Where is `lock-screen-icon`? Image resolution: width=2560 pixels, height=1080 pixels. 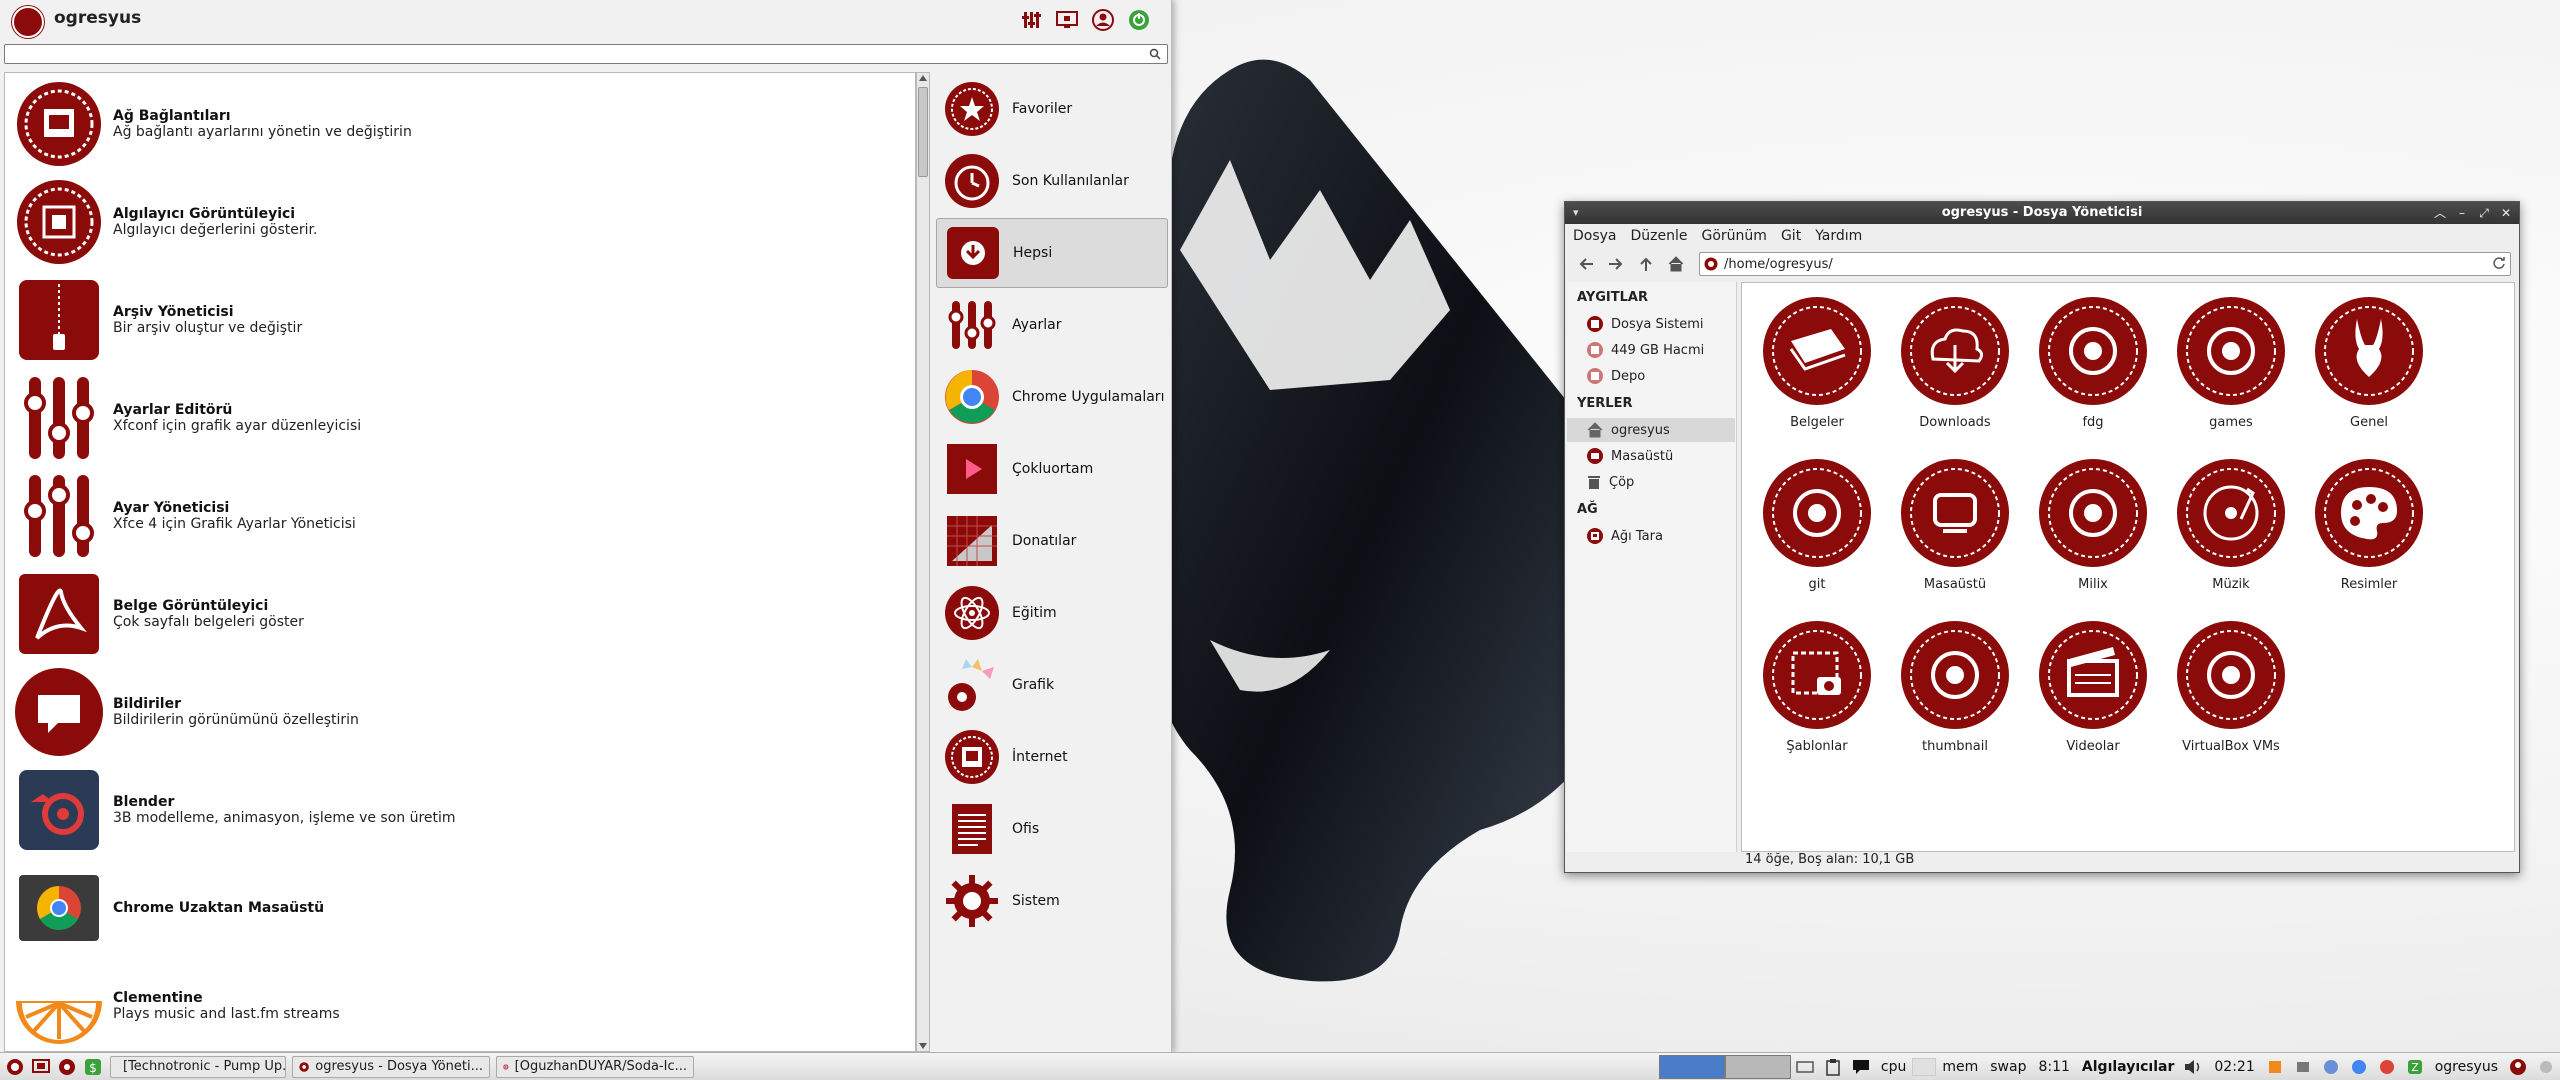
lock-screen-icon is located at coordinates (1067, 20).